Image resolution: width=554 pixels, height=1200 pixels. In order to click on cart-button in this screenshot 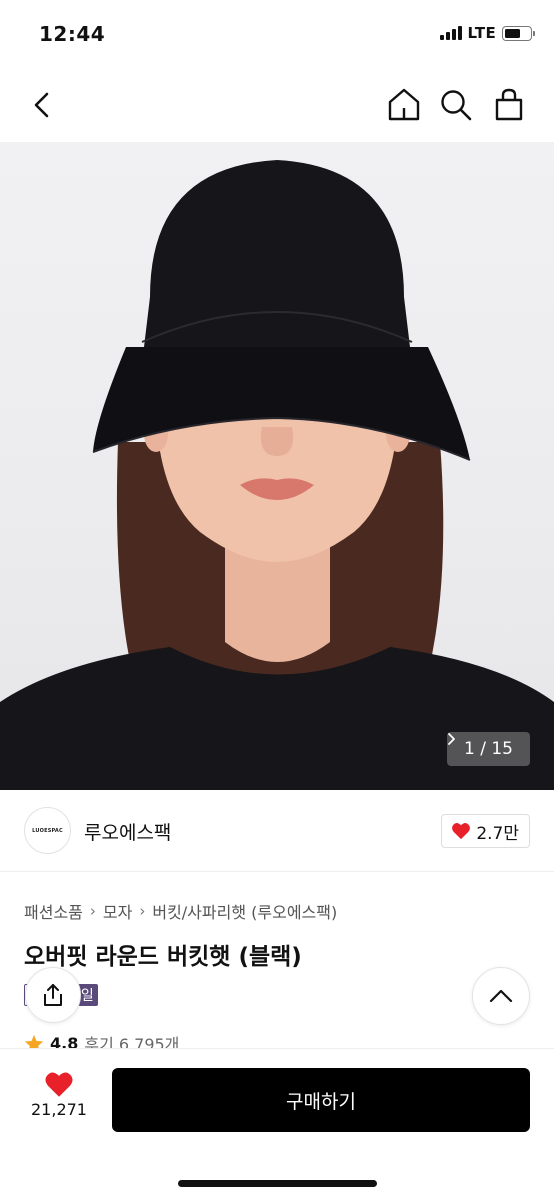, I will do `click(509, 105)`.